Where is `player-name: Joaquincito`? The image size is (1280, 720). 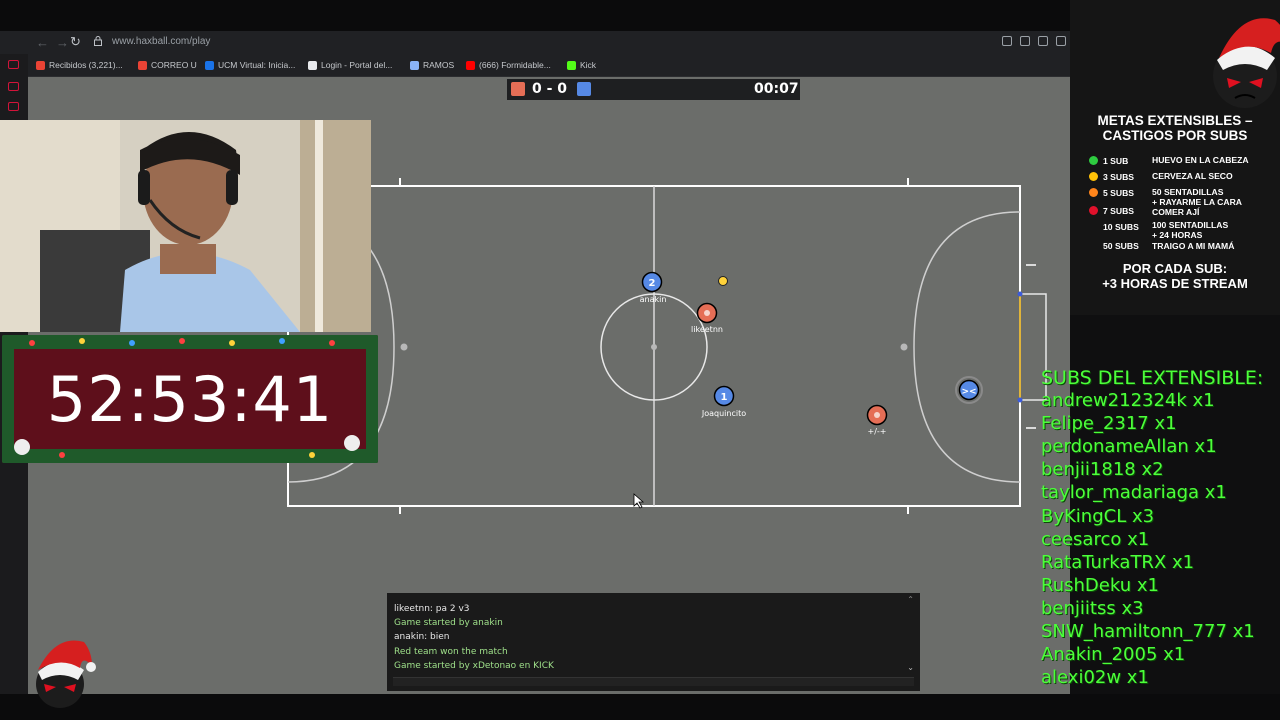
player-name: Joaquincito is located at coordinates (724, 413).